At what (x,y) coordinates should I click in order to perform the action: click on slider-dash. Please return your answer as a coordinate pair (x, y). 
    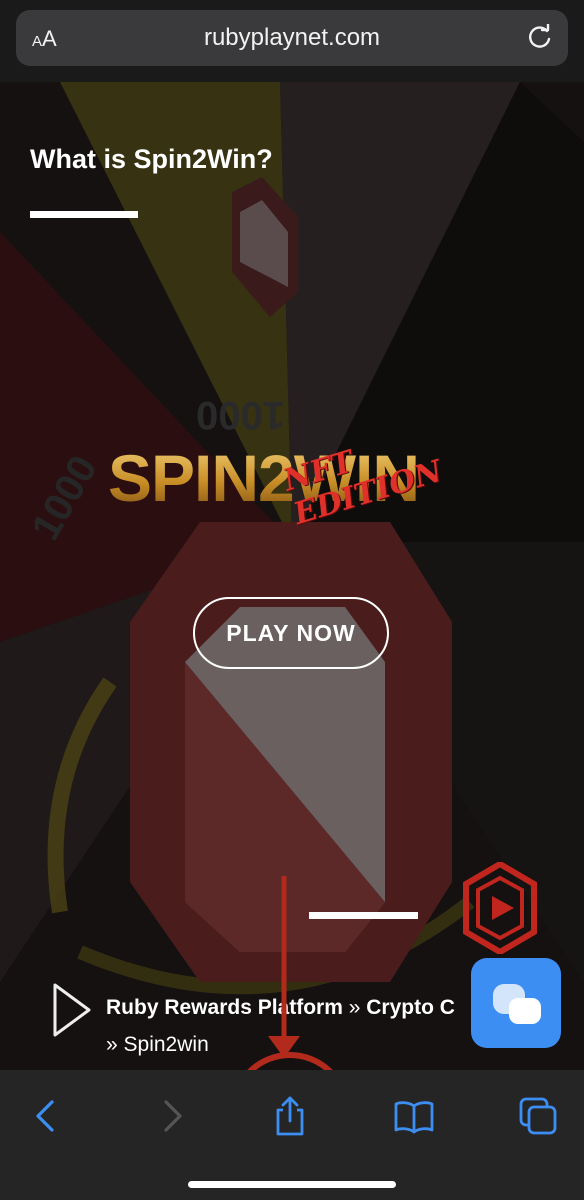
    Looking at the image, I should click on (363, 915).